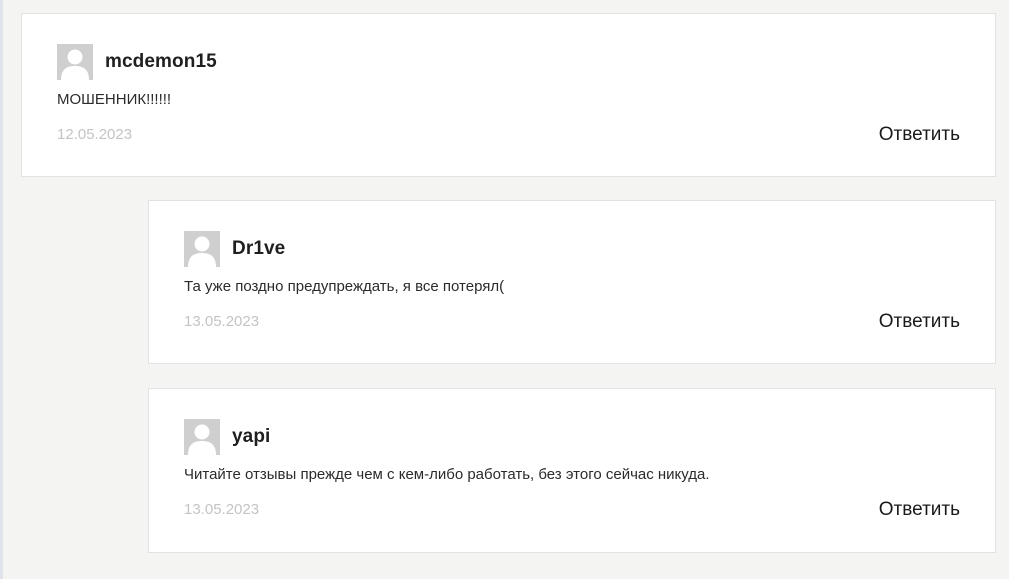  What do you see at coordinates (259, 248) in the screenshot?
I see `comment-author: Dr1ve` at bounding box center [259, 248].